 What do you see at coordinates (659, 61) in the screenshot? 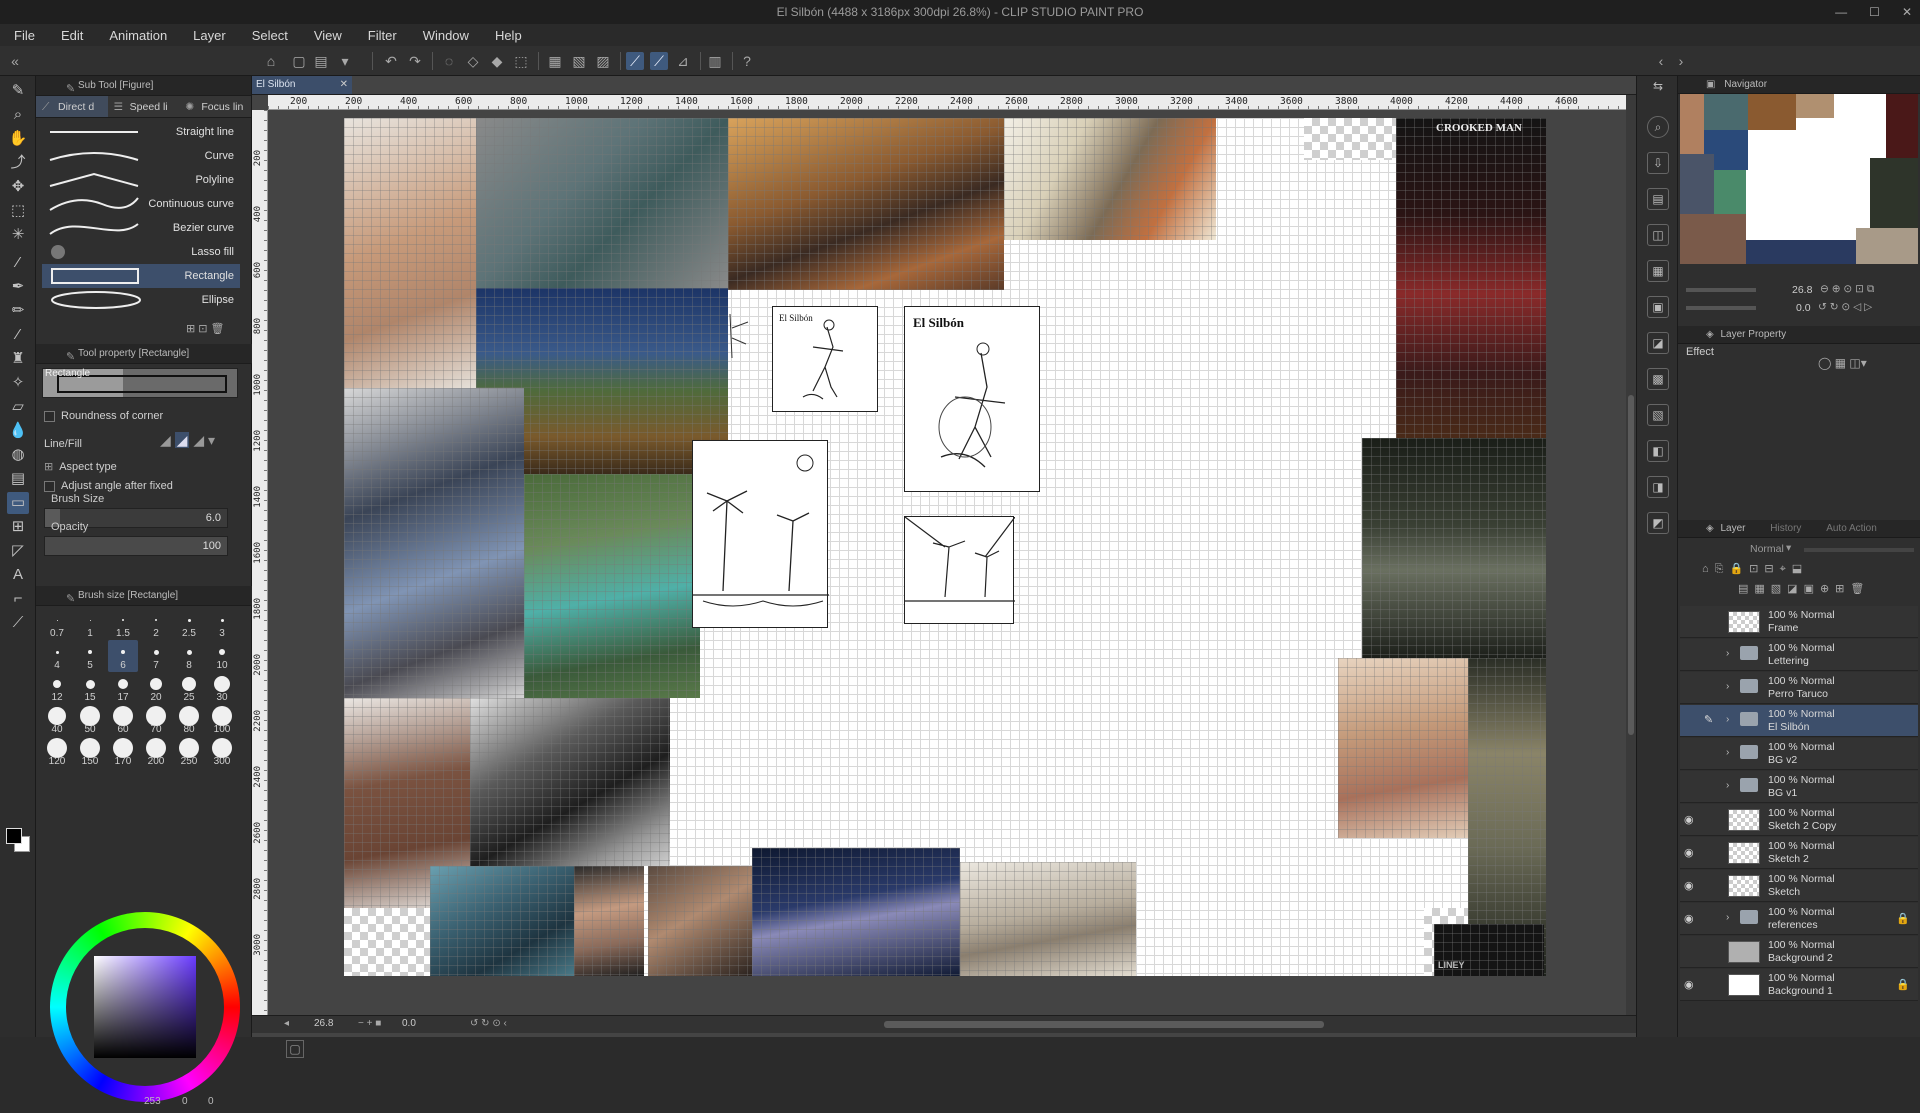
I see `snap-special-ruler-icon: ⟋` at bounding box center [659, 61].